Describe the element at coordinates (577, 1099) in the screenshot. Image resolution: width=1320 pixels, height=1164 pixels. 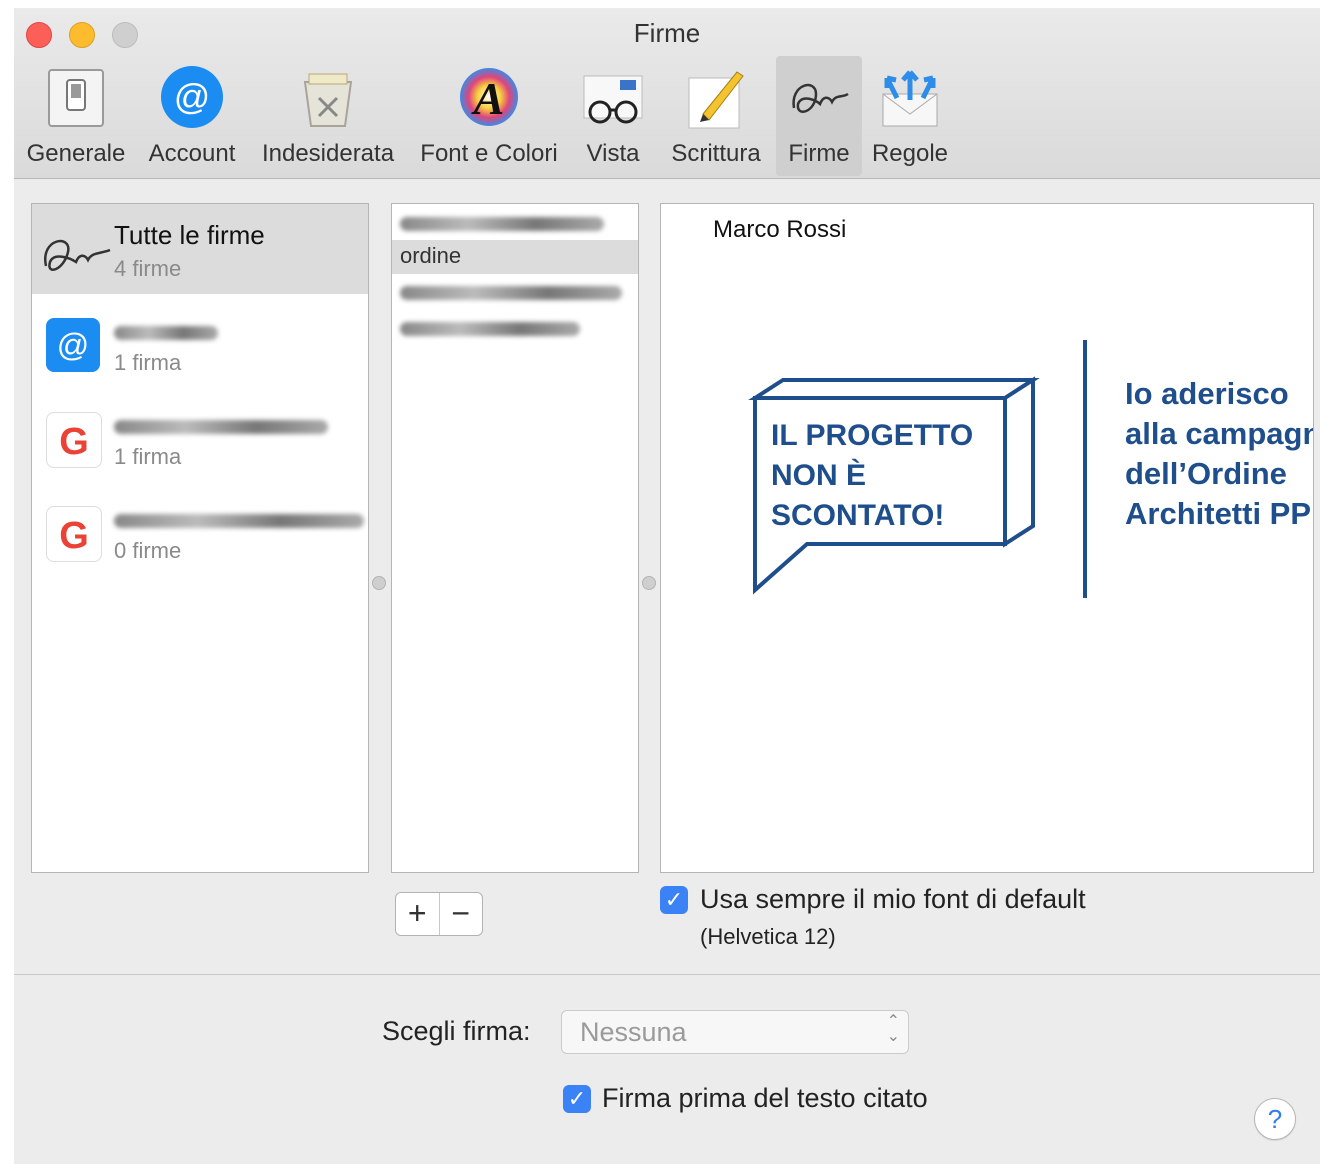
I see `above-quote-checkbox: ✓` at that location.